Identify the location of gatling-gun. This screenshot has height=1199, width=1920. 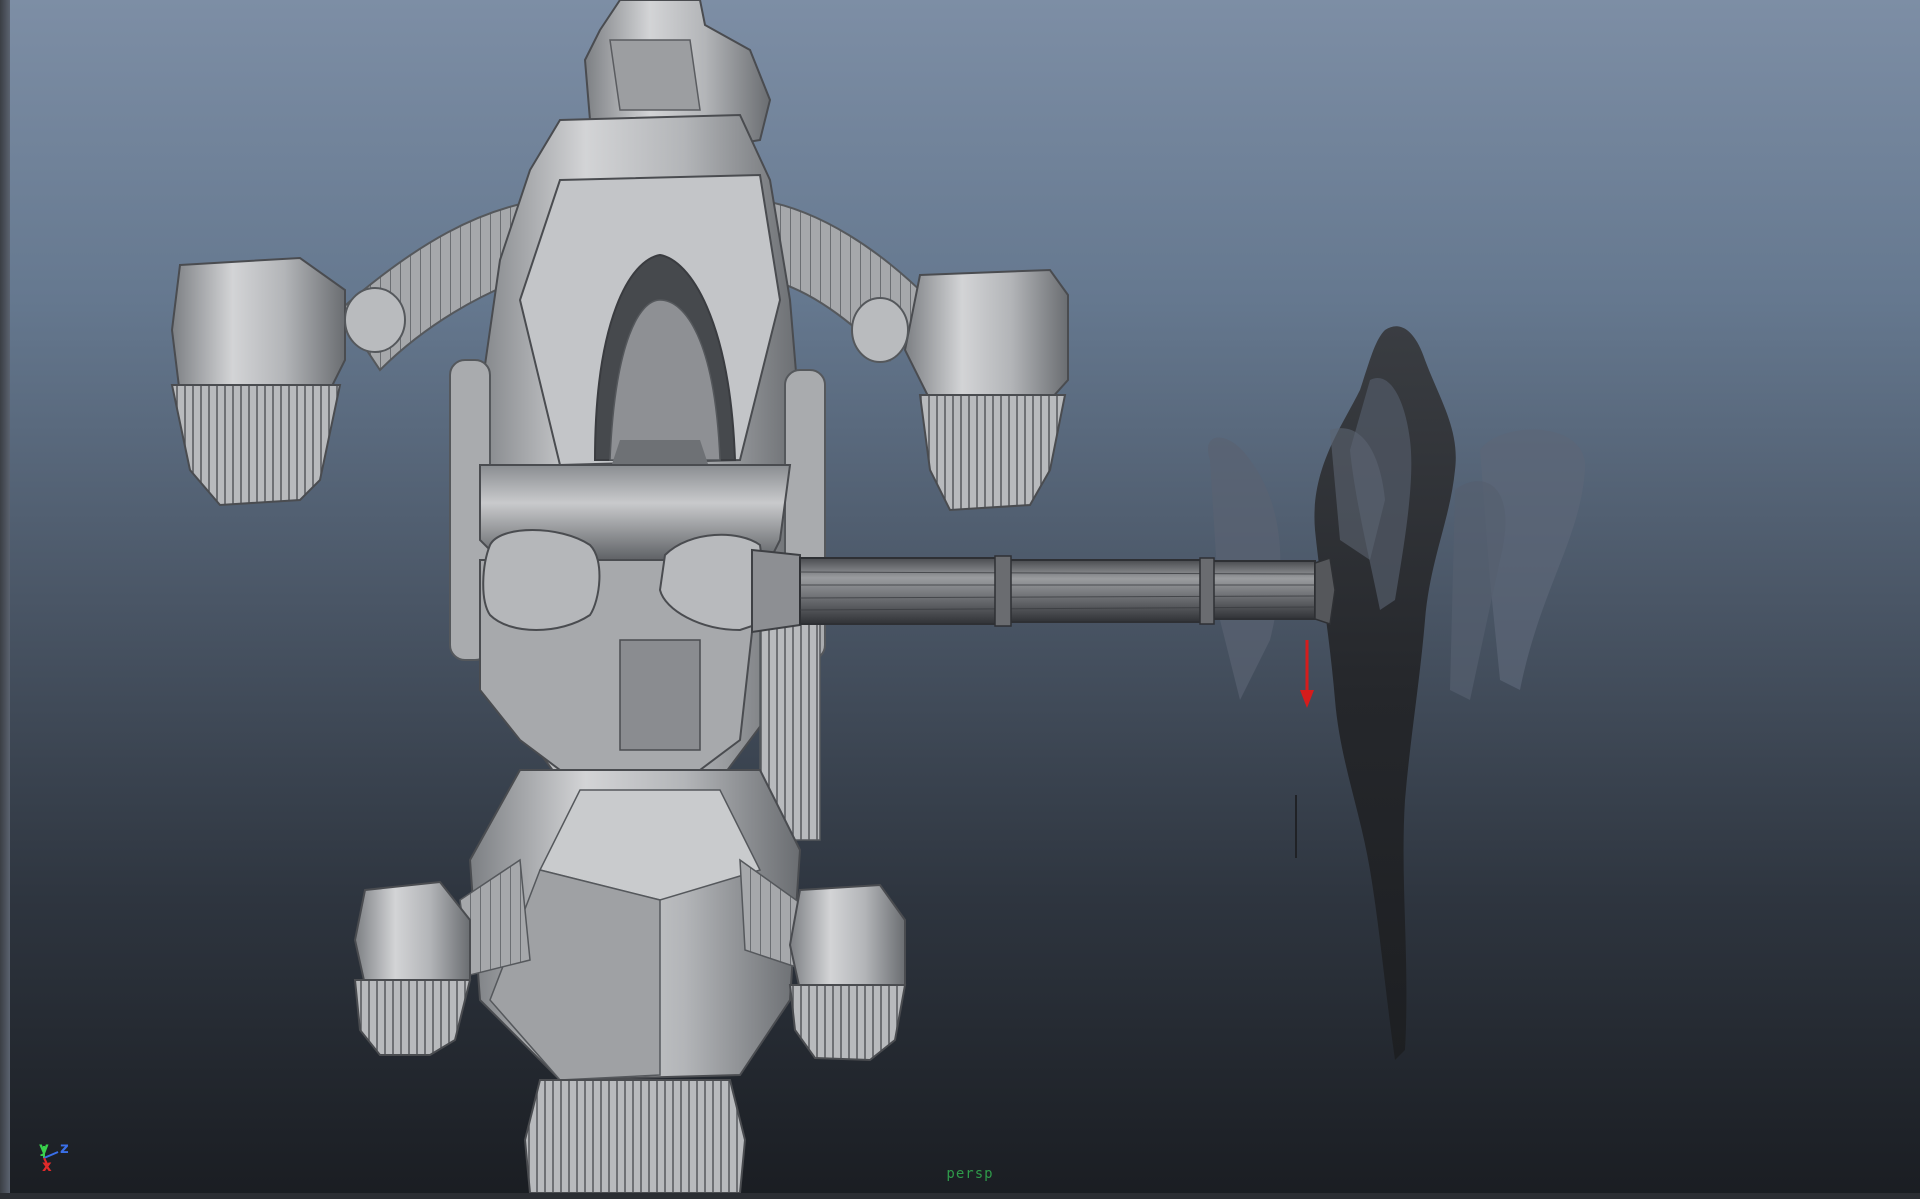
(1043, 591).